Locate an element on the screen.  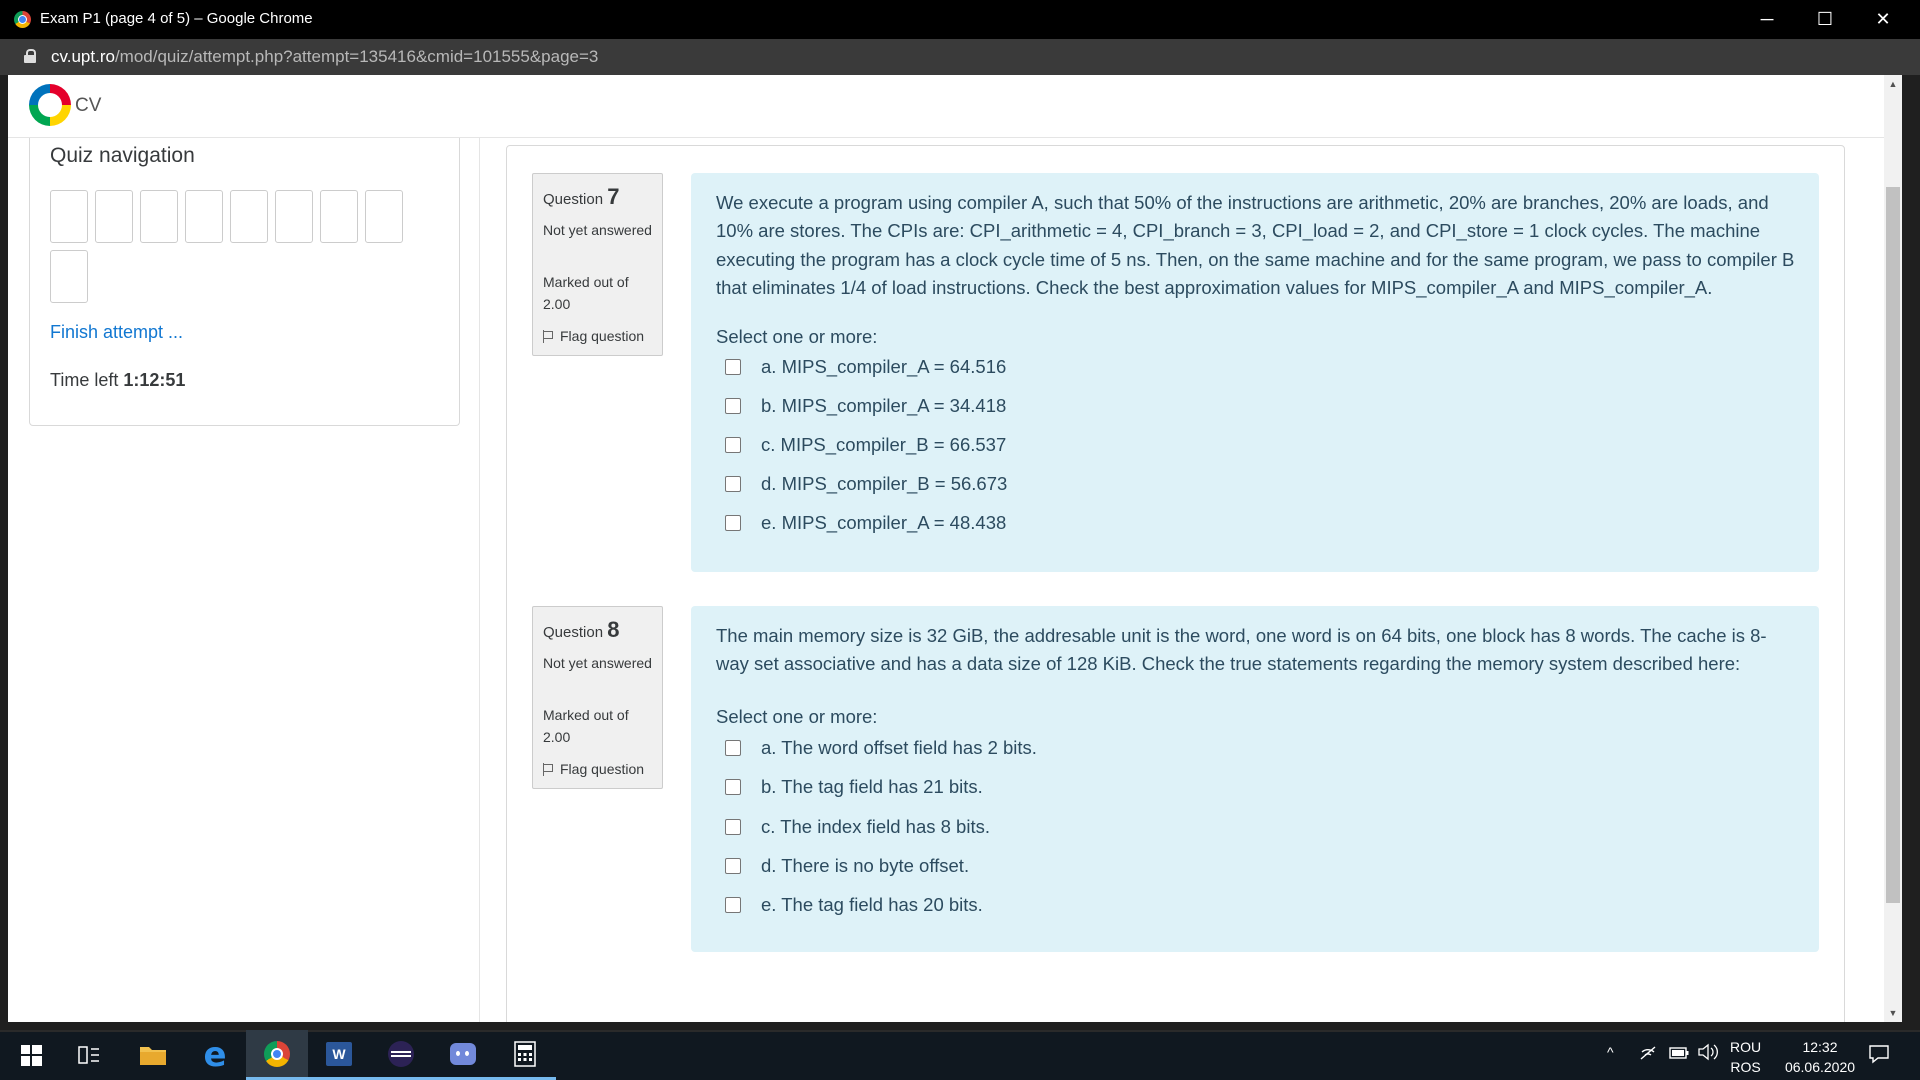
discord-icon is located at coordinates (463, 1055).